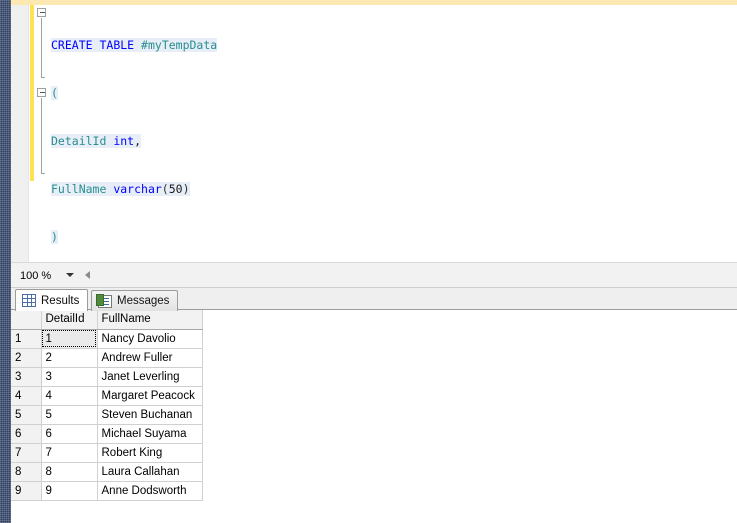 Image resolution: width=737 pixels, height=523 pixels. Describe the element at coordinates (120, 189) in the screenshot. I see `code-line-4: FullName varchar(50)` at that location.